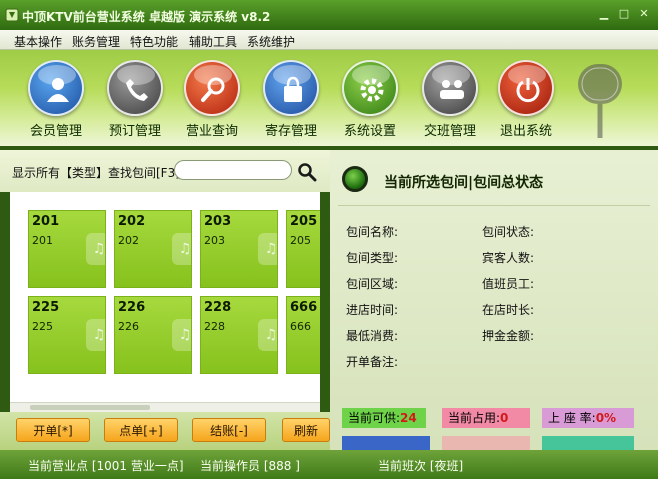 Image resolution: width=658 pixels, height=479 pixels. Describe the element at coordinates (450, 88) in the screenshot. I see `handover-icon` at that location.